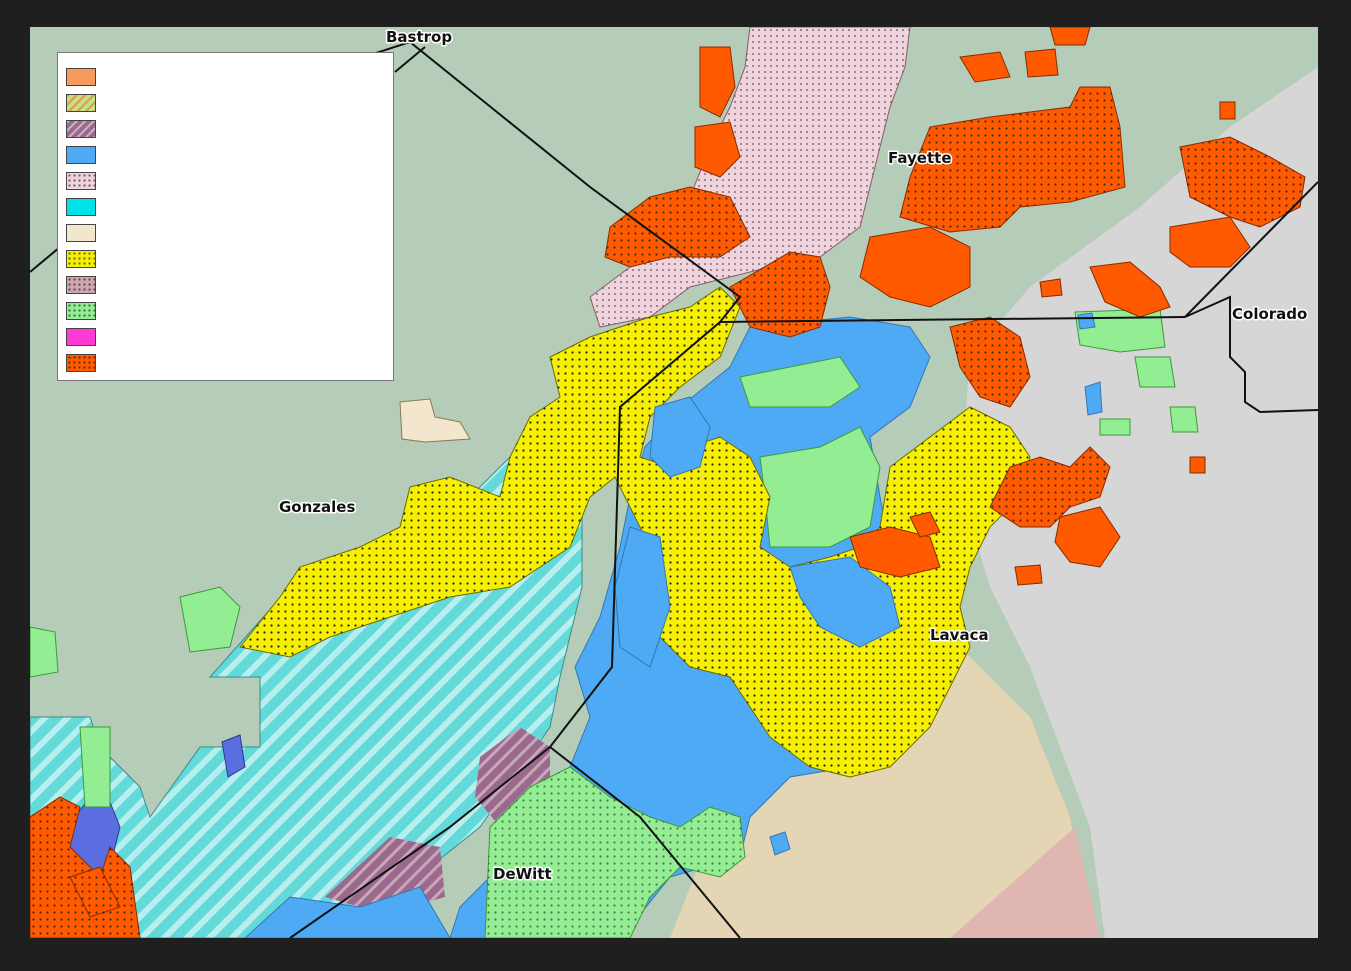  Describe the element at coordinates (1269, 314) in the screenshot. I see `county-label-colorado: Colorado` at that location.